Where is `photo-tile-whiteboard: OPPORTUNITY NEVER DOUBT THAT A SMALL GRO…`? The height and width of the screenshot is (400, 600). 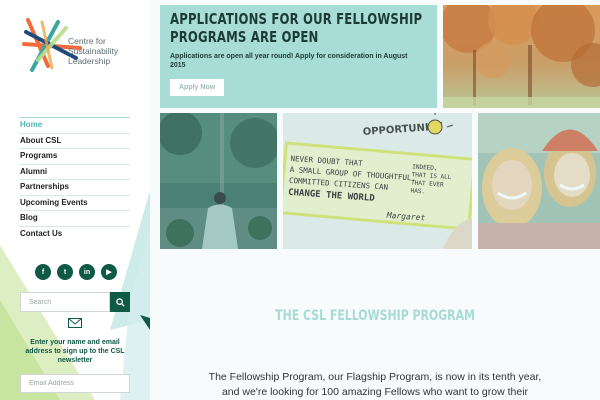
photo-tile-whiteboard: OPPORTUNITY NEVER DOUBT THAT A SMALL GRO… is located at coordinates (377, 181).